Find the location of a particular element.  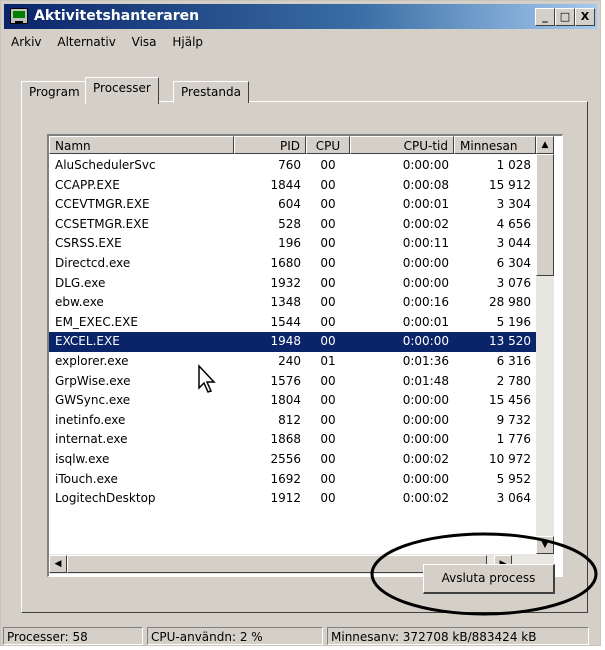

table-row: Directcd.exe 1680 00 0:00:00 6 304 is located at coordinates (292, 264).